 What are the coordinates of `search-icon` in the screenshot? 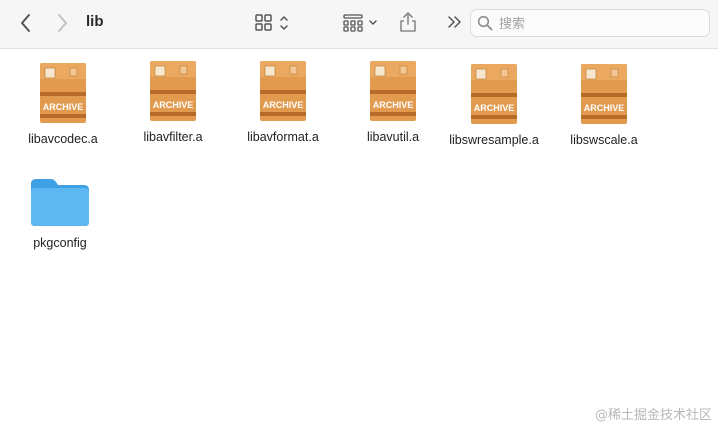 It's located at (485, 23).